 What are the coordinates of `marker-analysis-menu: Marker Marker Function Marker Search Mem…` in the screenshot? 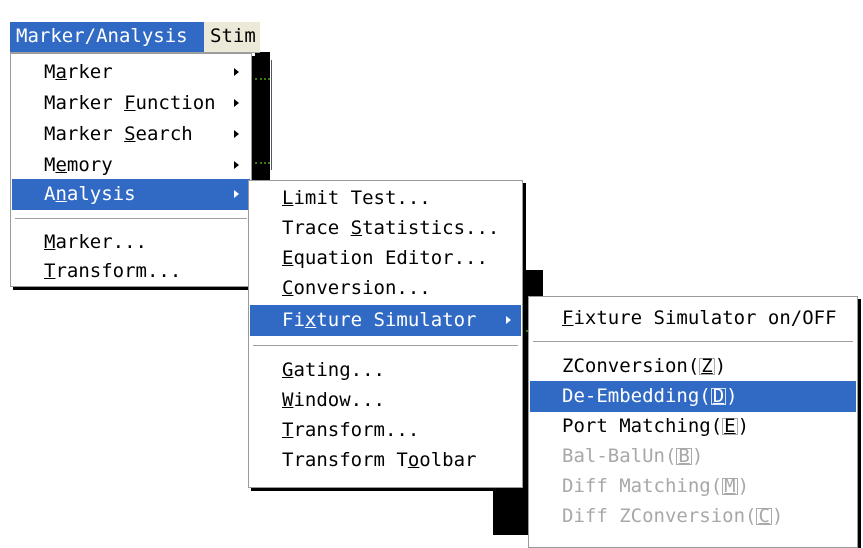 It's located at (131, 170).